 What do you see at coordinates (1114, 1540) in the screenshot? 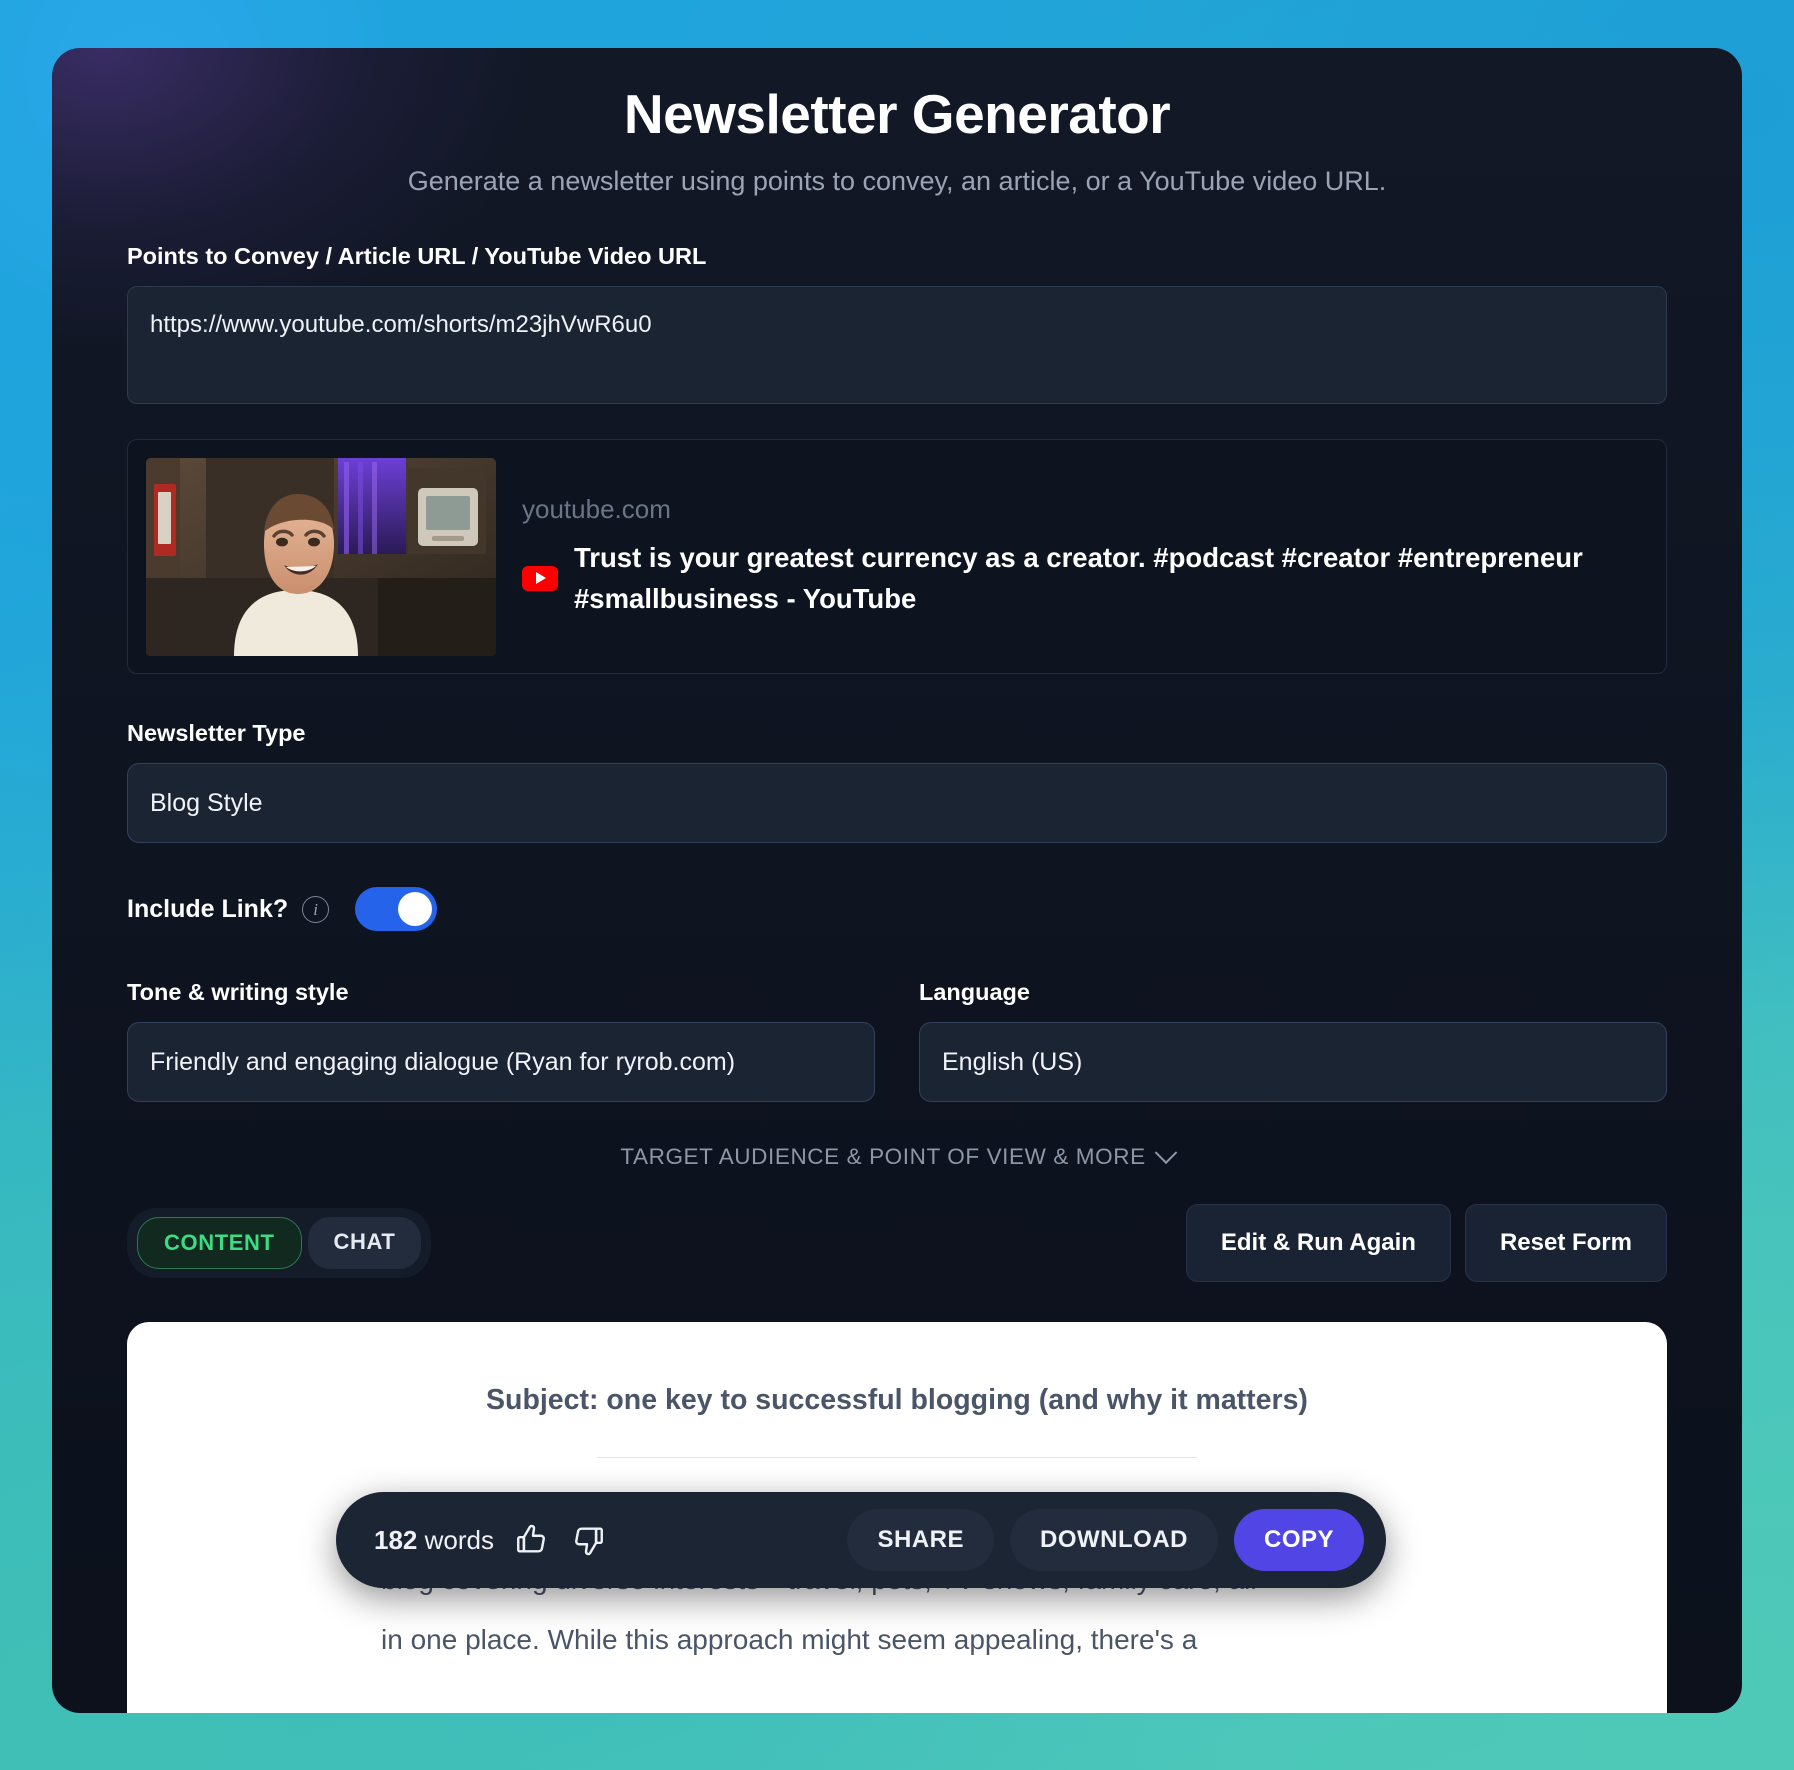
I see `download-button: DOWNLOAD` at bounding box center [1114, 1540].